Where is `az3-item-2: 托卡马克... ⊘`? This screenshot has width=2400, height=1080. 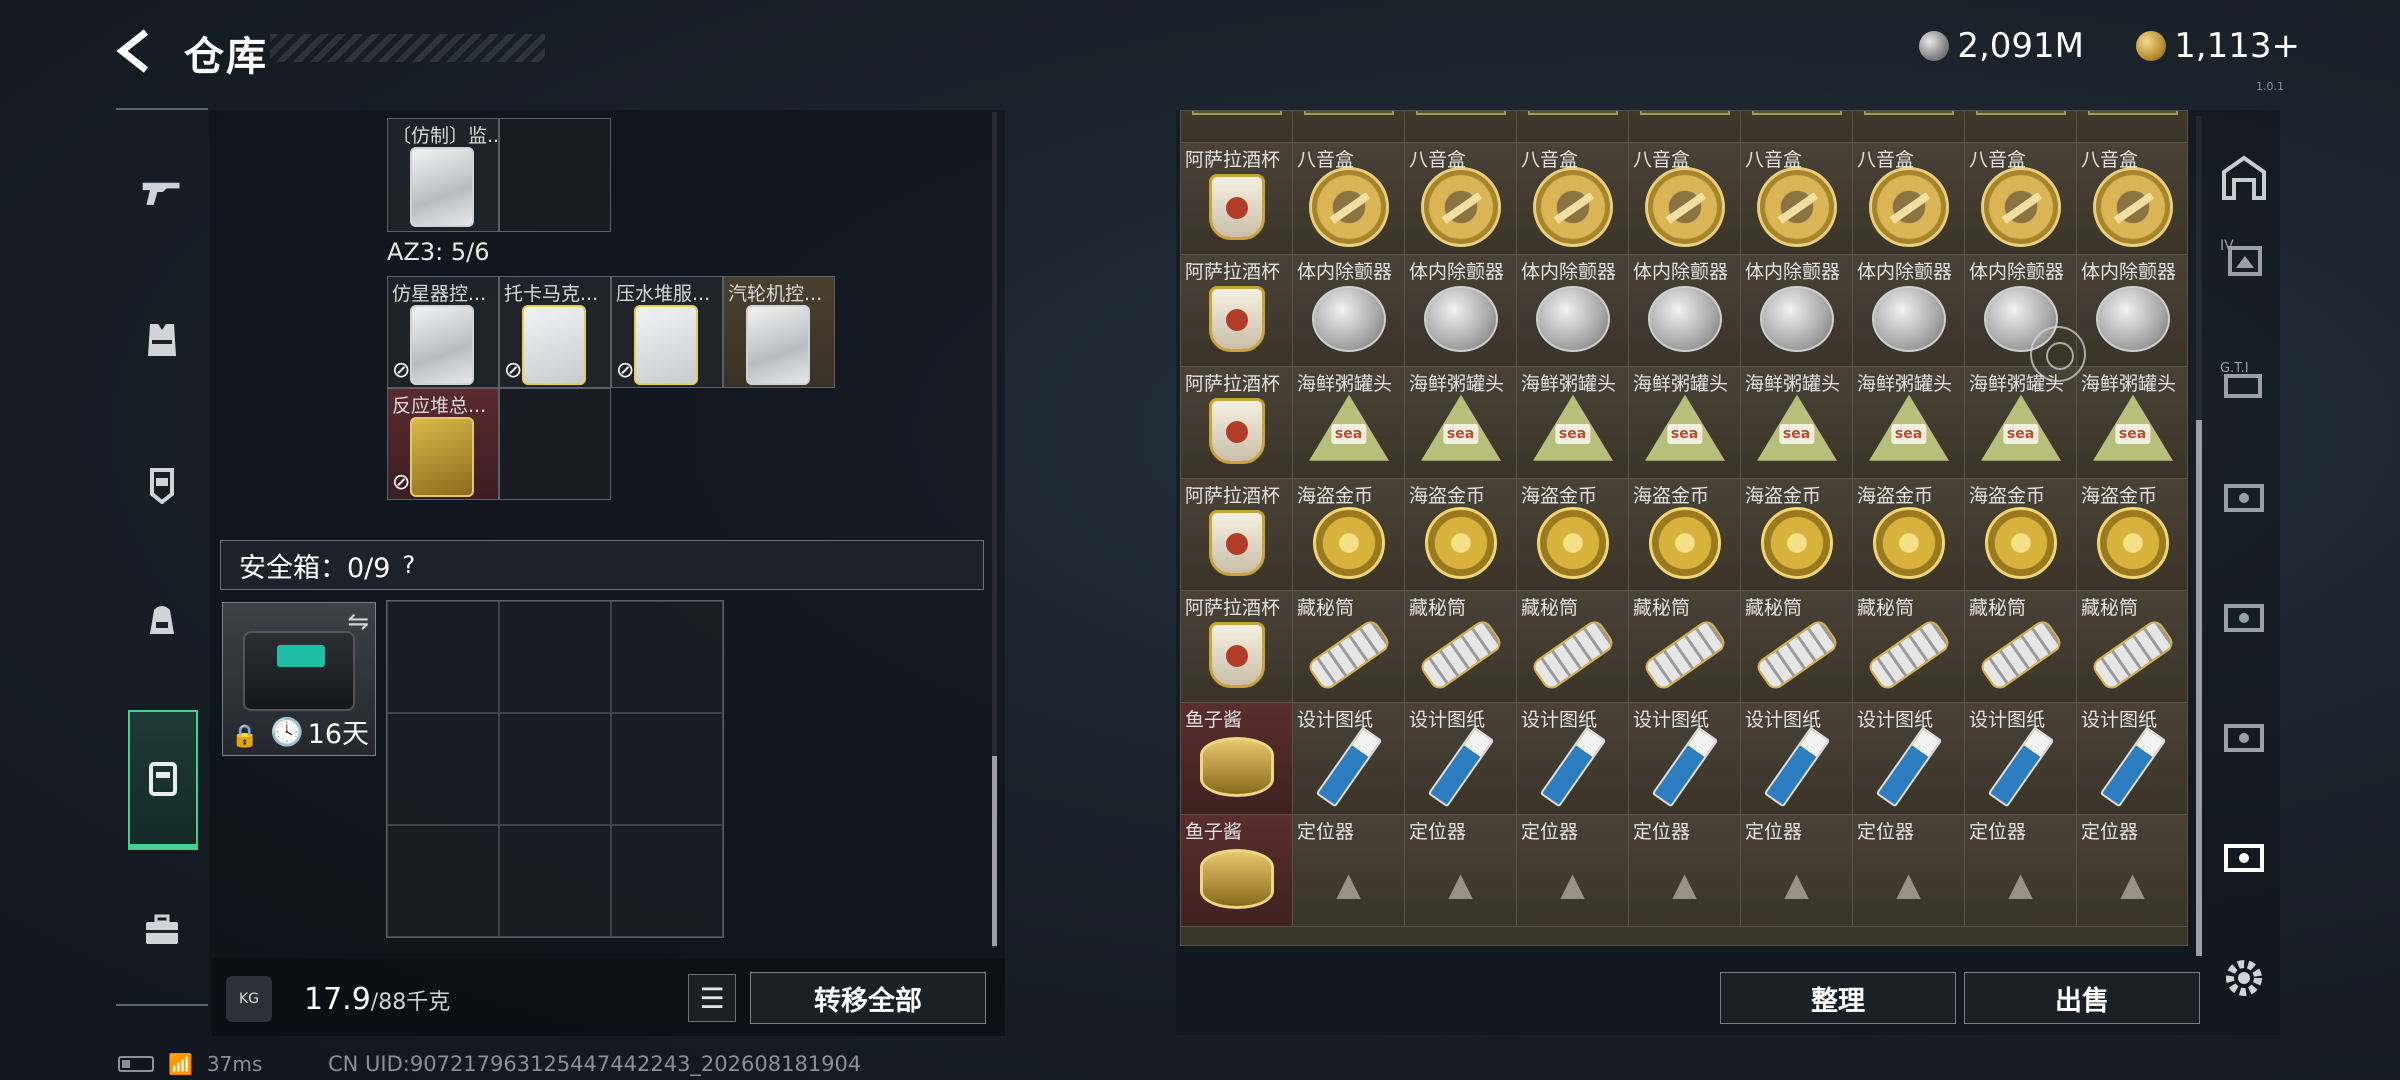 az3-item-2: 托卡马克... ⊘ is located at coordinates (555, 332).